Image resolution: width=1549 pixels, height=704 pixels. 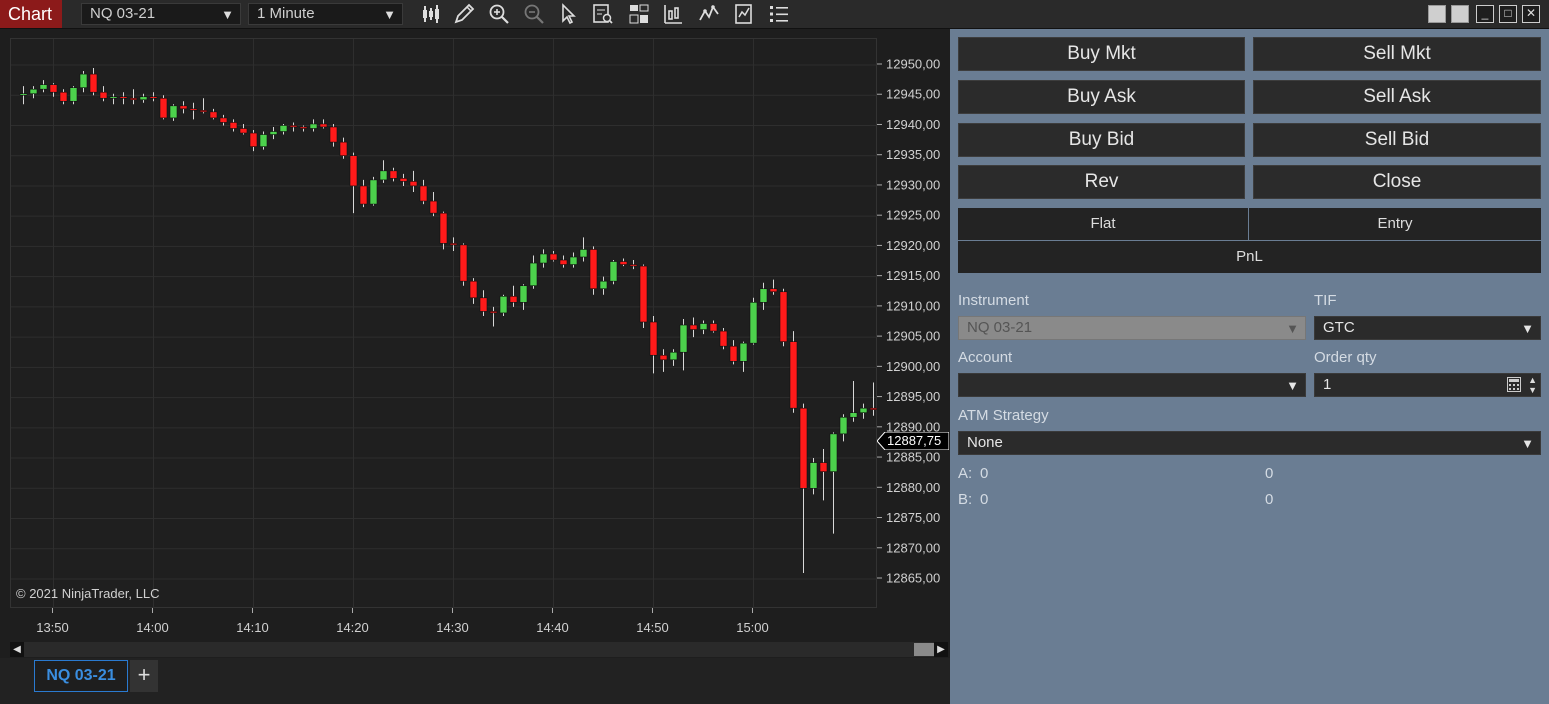 What do you see at coordinates (479, 649) in the screenshot?
I see `chart-horizontal-scrollbar: ◀ ▶` at bounding box center [479, 649].